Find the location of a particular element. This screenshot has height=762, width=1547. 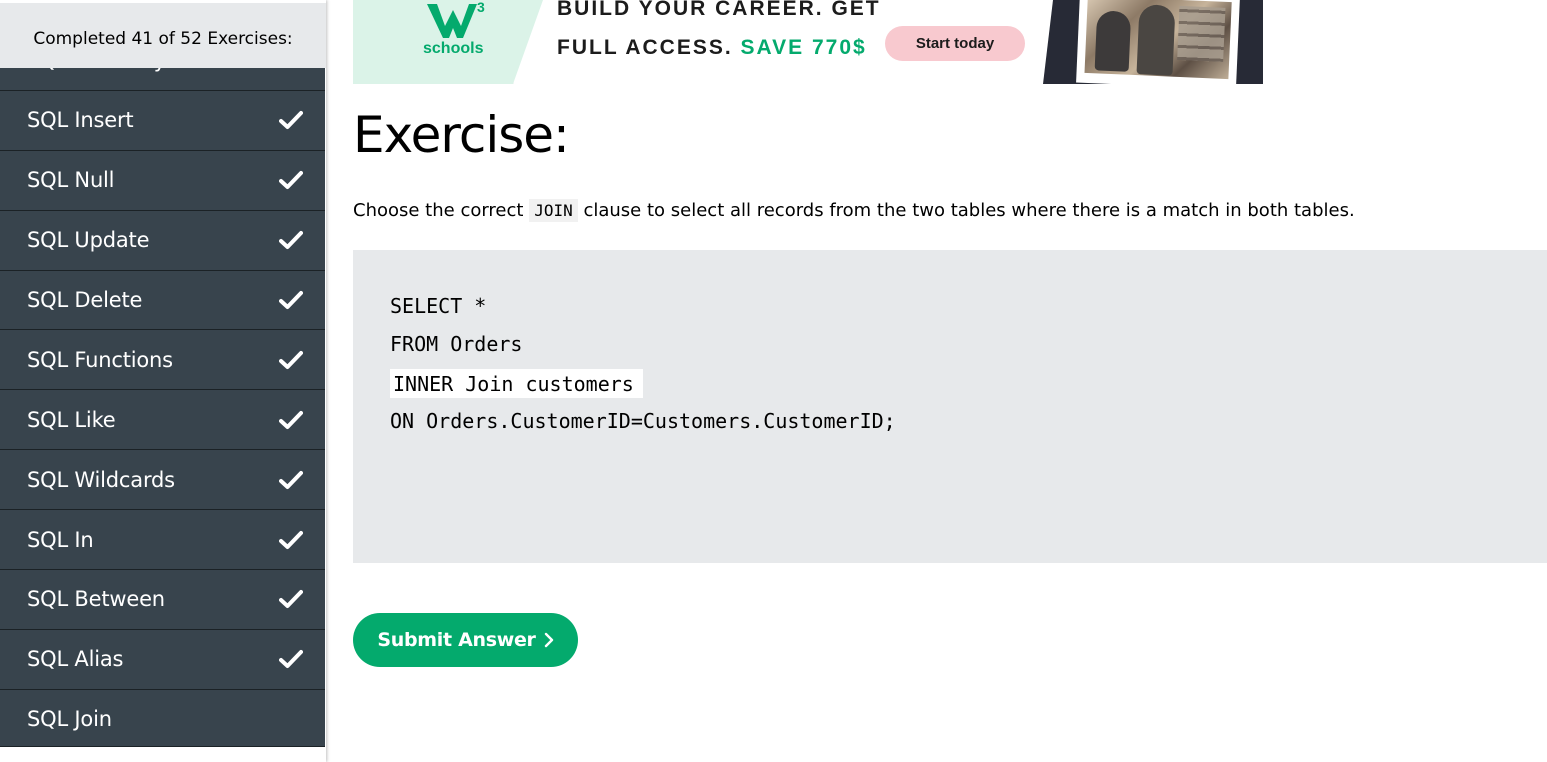

sidebar-item-wildcards: SQL Wildcards is located at coordinates (162, 479).